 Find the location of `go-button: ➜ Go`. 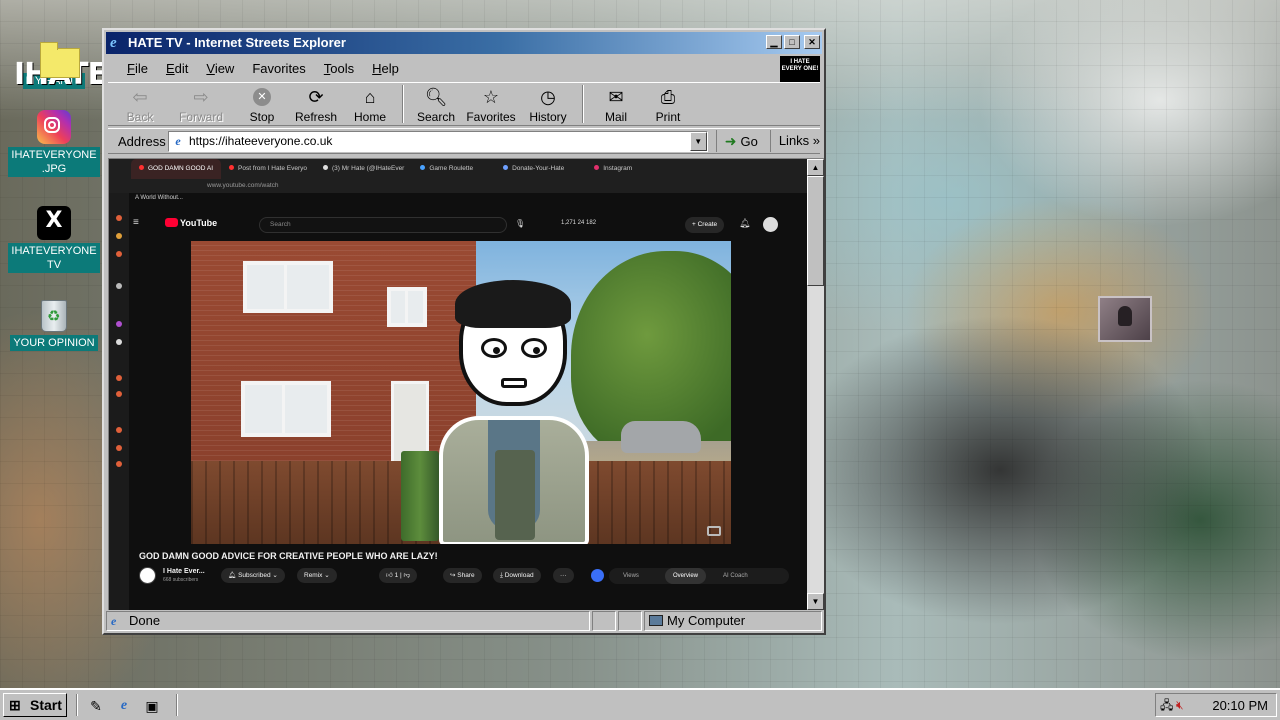

go-button: ➜ Go is located at coordinates (740, 141).